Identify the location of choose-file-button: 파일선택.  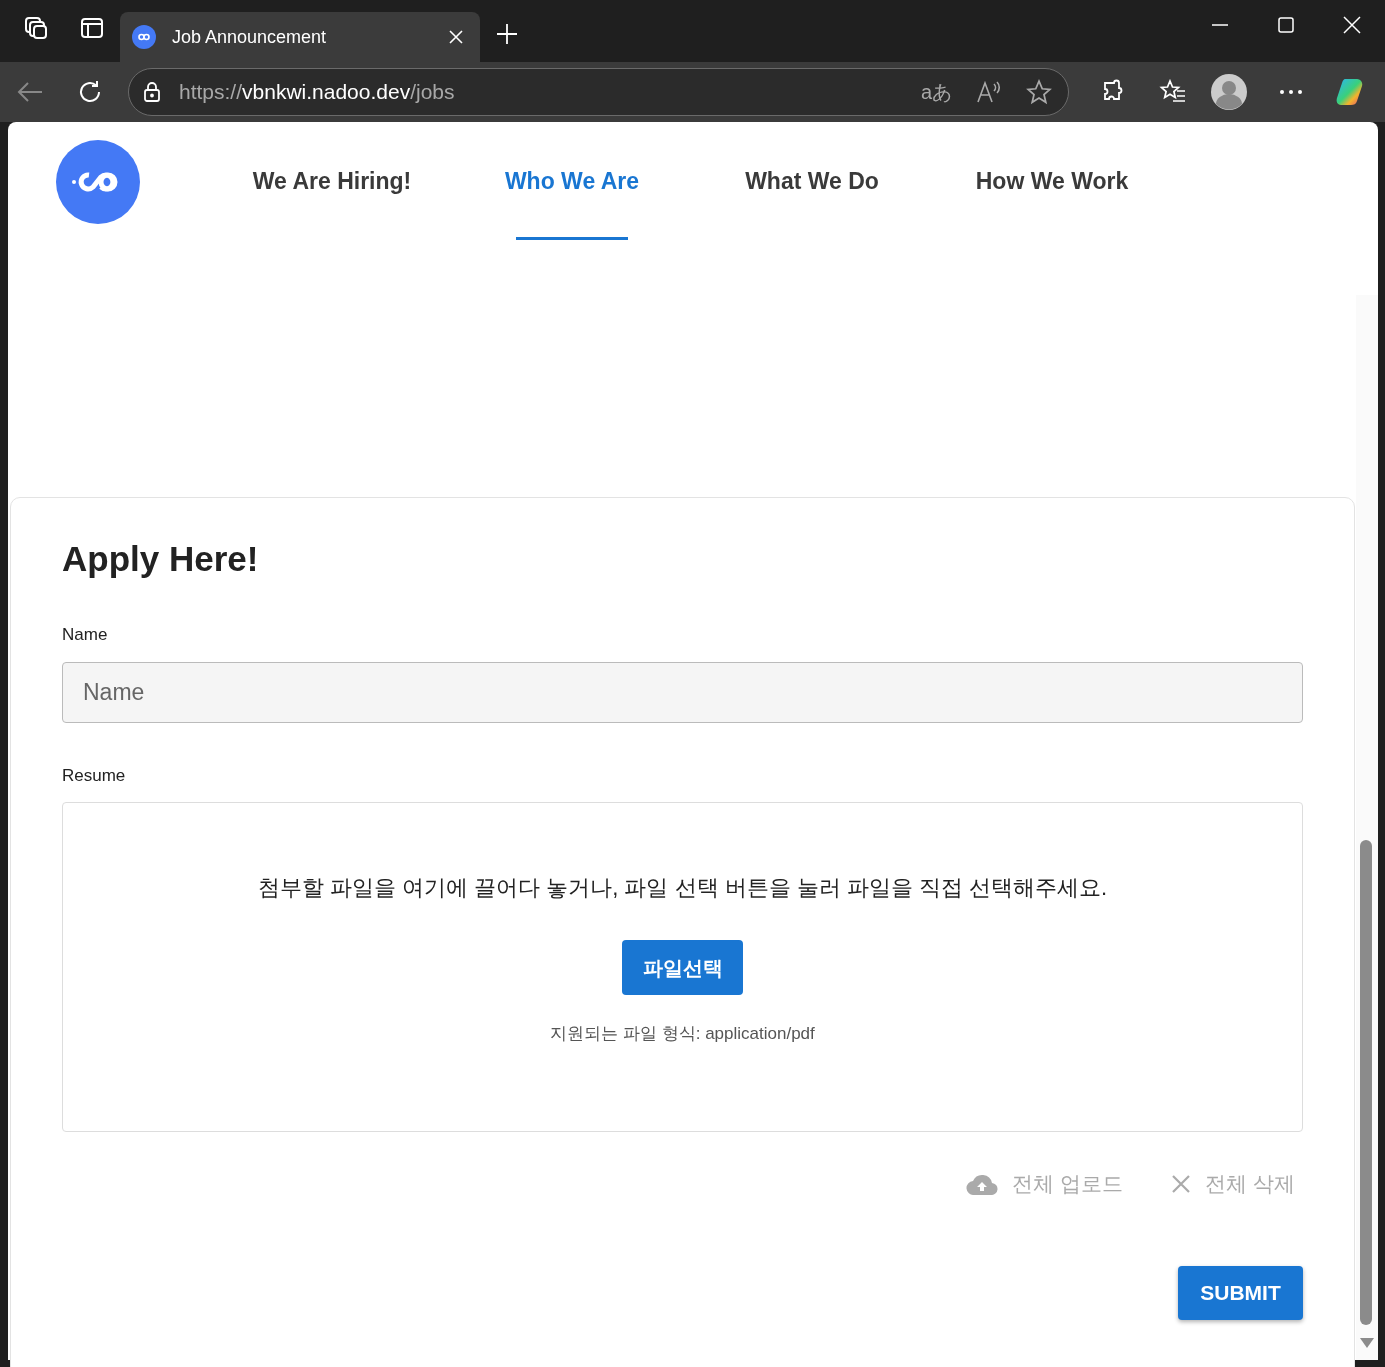
(682, 967).